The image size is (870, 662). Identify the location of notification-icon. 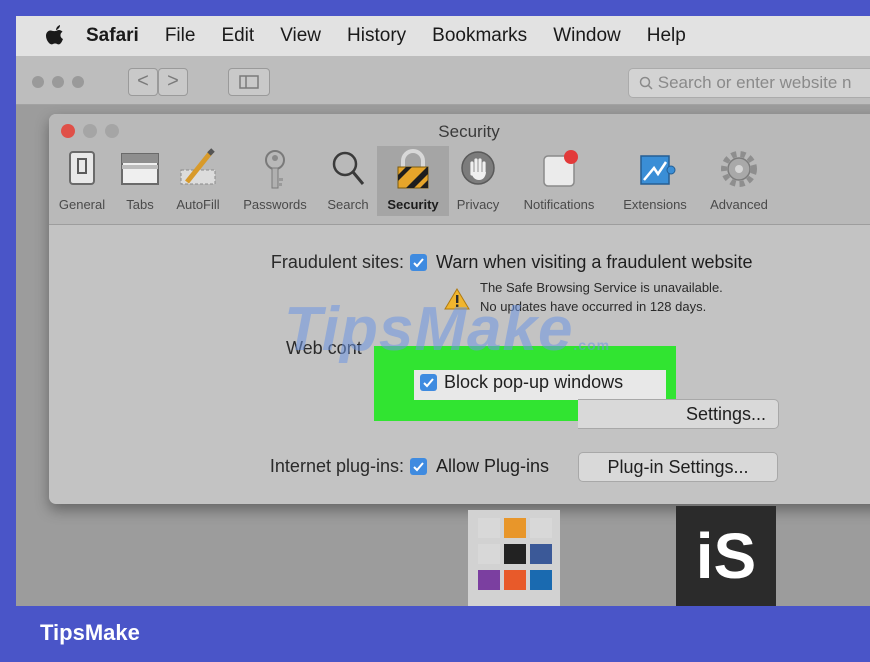
(560, 168).